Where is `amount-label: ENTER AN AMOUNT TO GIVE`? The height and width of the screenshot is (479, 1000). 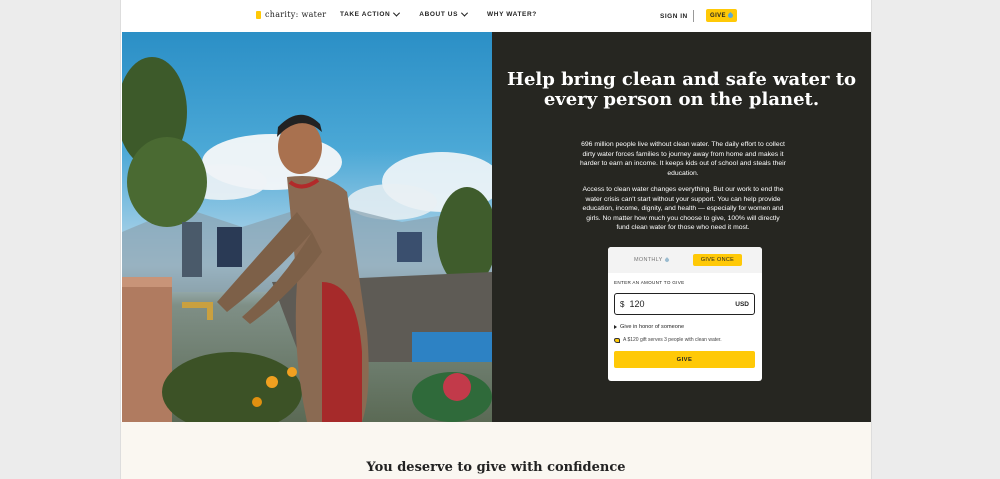 amount-label: ENTER AN AMOUNT TO GIVE is located at coordinates (649, 282).